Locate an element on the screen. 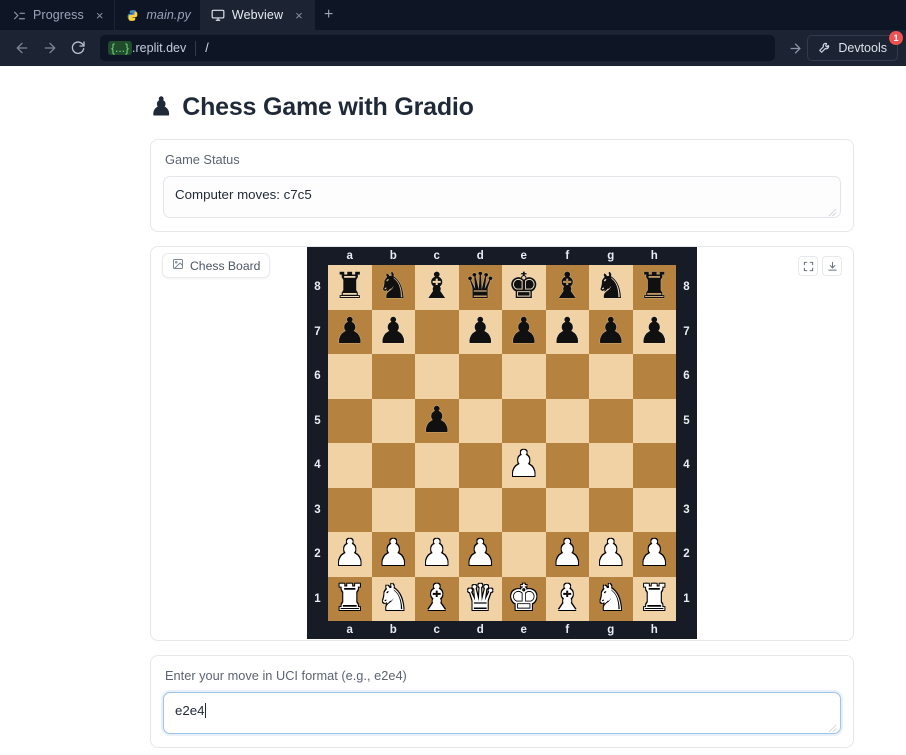  square-c3 is located at coordinates (437, 509).